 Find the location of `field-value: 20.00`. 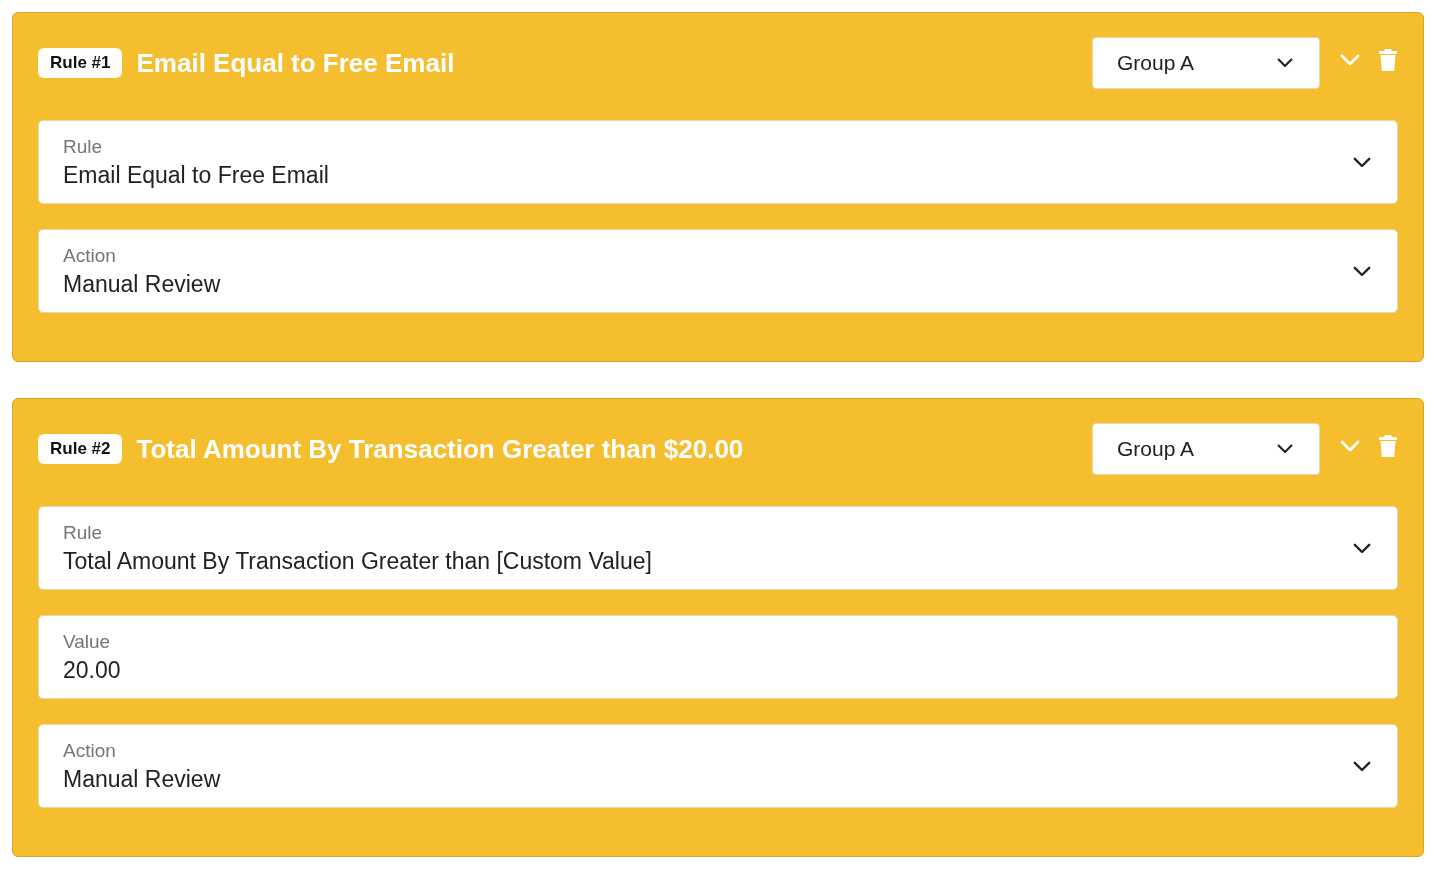

field-value: 20.00 is located at coordinates (92, 670).